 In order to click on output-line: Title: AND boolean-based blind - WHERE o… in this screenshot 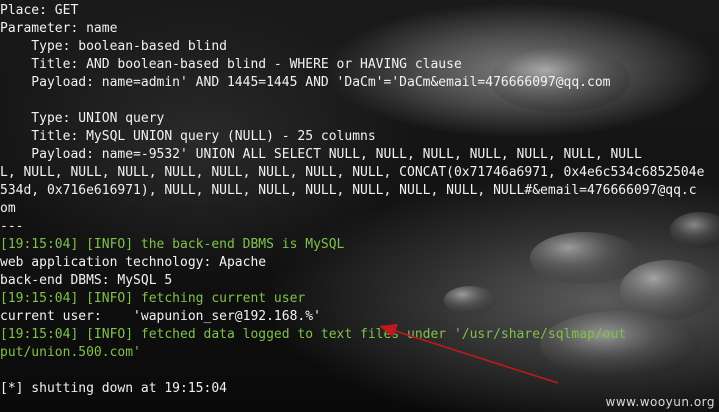, I will do `click(231, 64)`.